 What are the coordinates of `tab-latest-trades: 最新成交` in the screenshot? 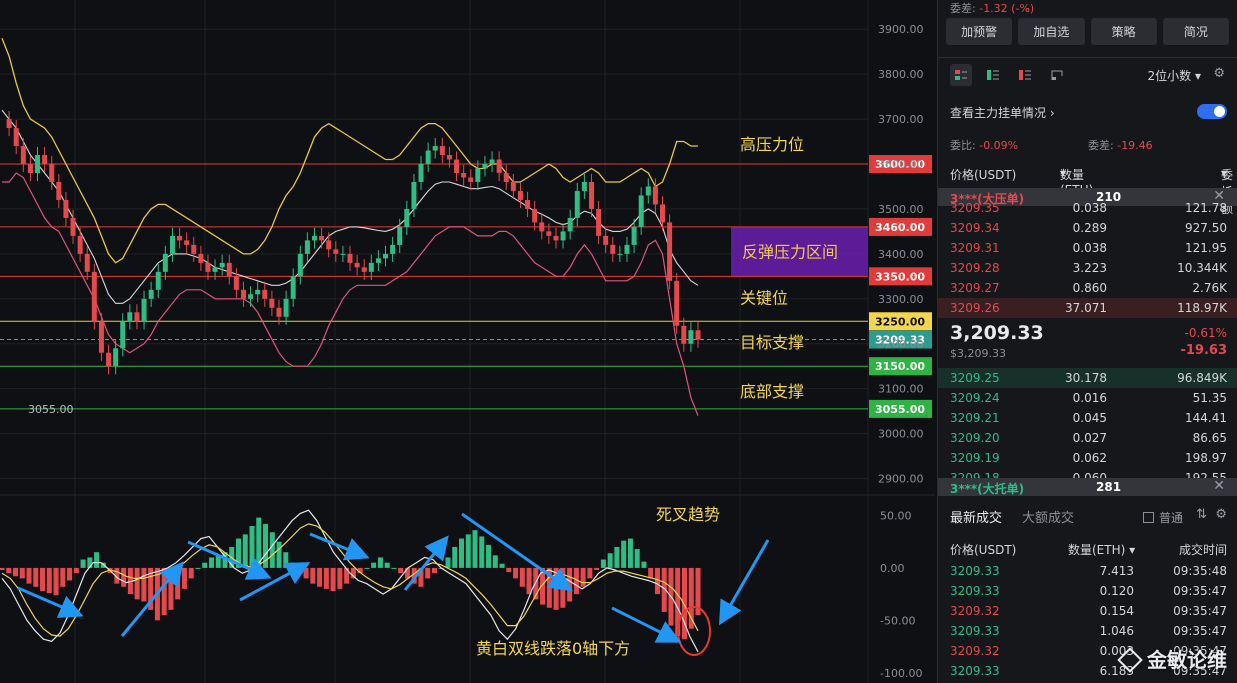 It's located at (976, 516).